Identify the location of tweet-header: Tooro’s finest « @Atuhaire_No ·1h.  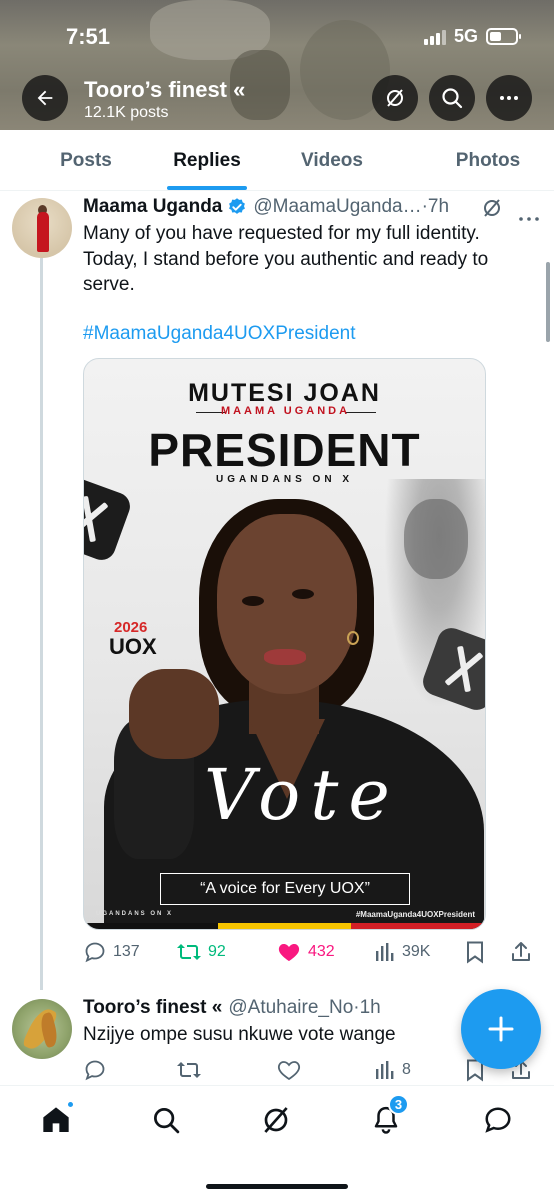
(232, 1008).